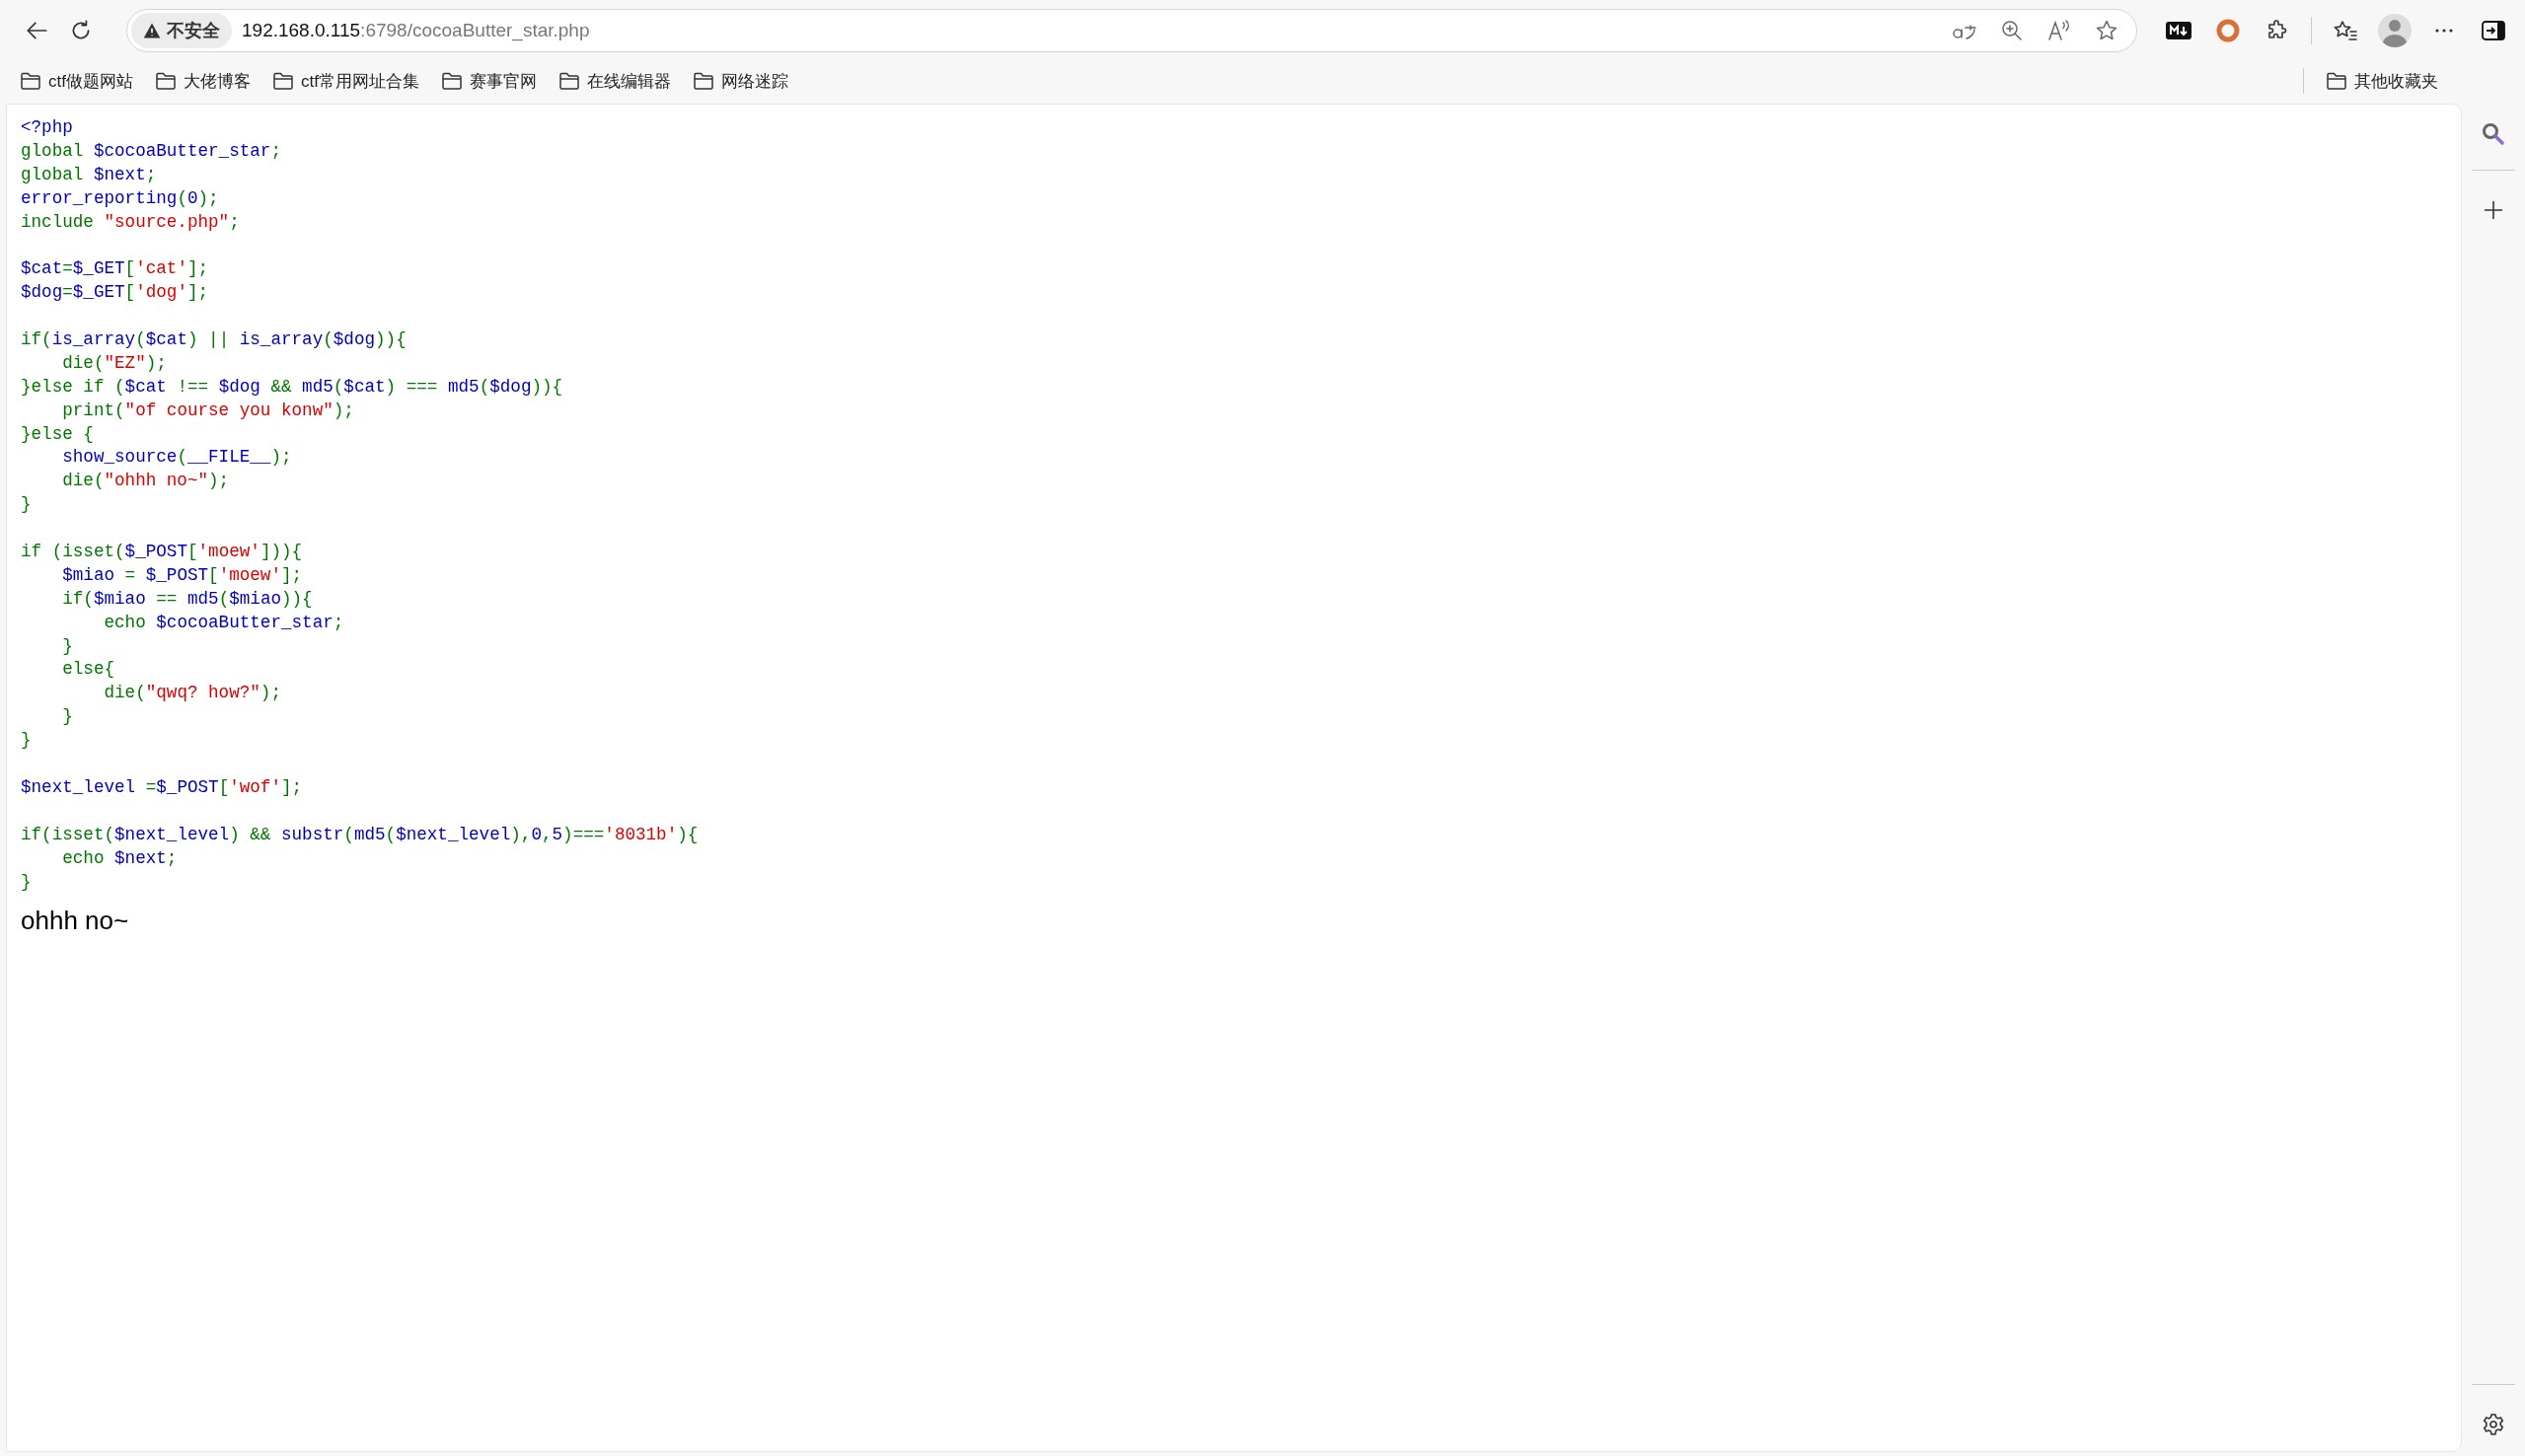  What do you see at coordinates (488, 81) in the screenshot?
I see `bookmark-folder: 赛事官网` at bounding box center [488, 81].